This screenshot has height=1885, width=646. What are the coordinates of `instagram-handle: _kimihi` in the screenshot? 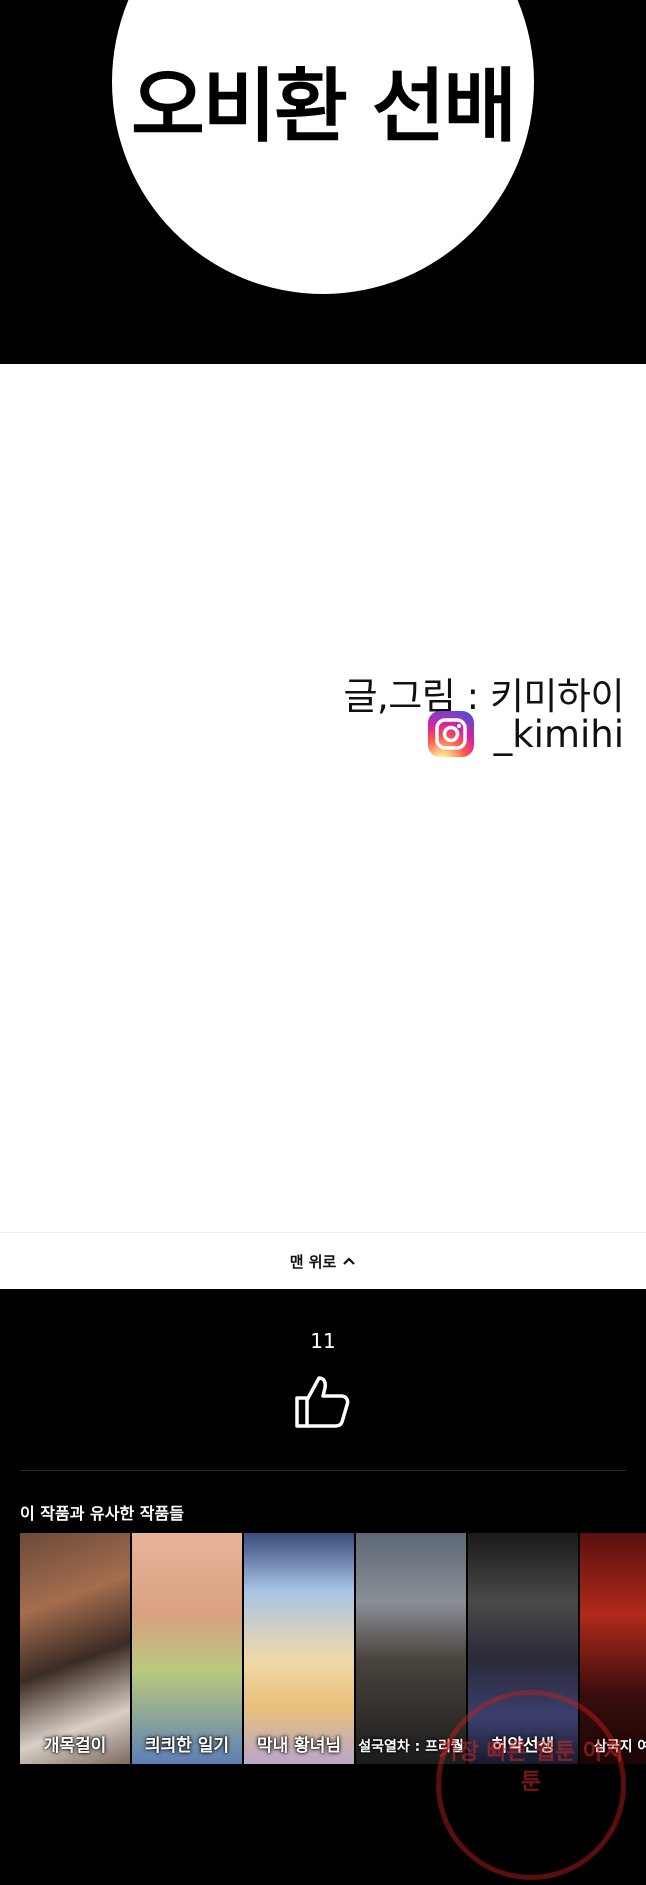 It's located at (558, 734).